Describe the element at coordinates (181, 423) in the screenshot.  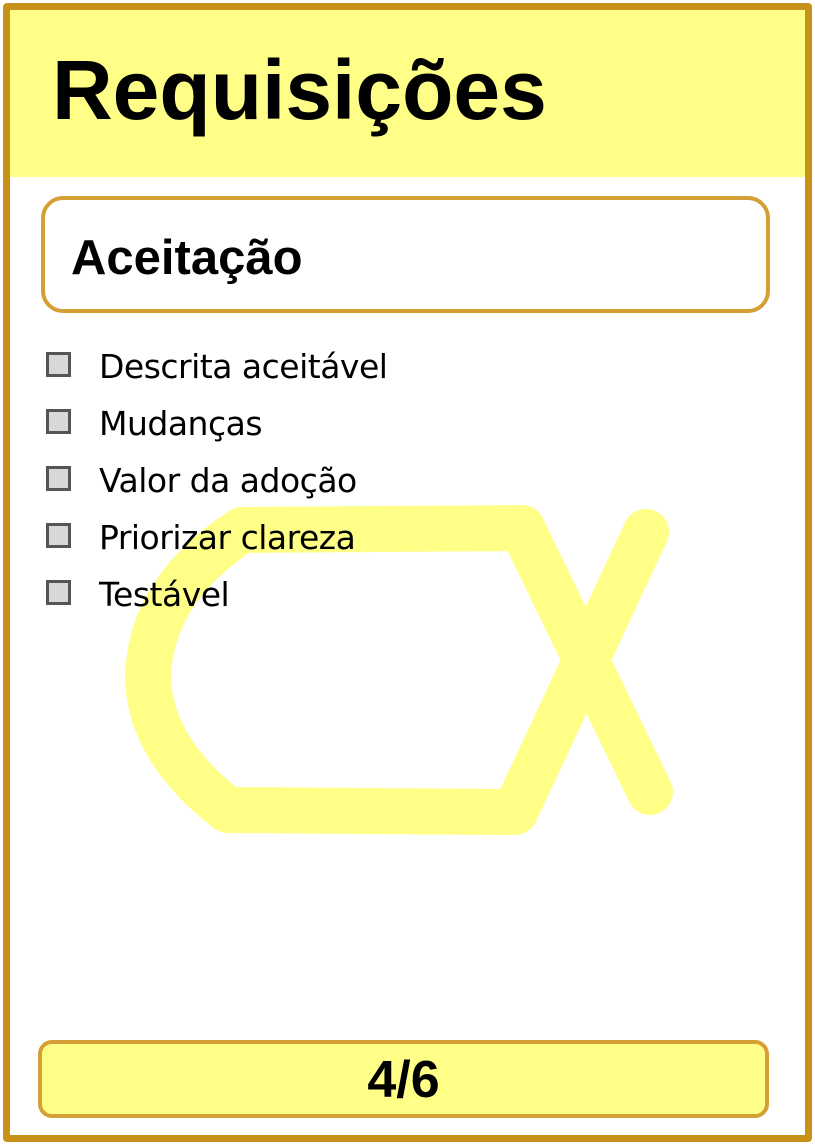
I see `checklist-item-label: Mudanças` at that location.